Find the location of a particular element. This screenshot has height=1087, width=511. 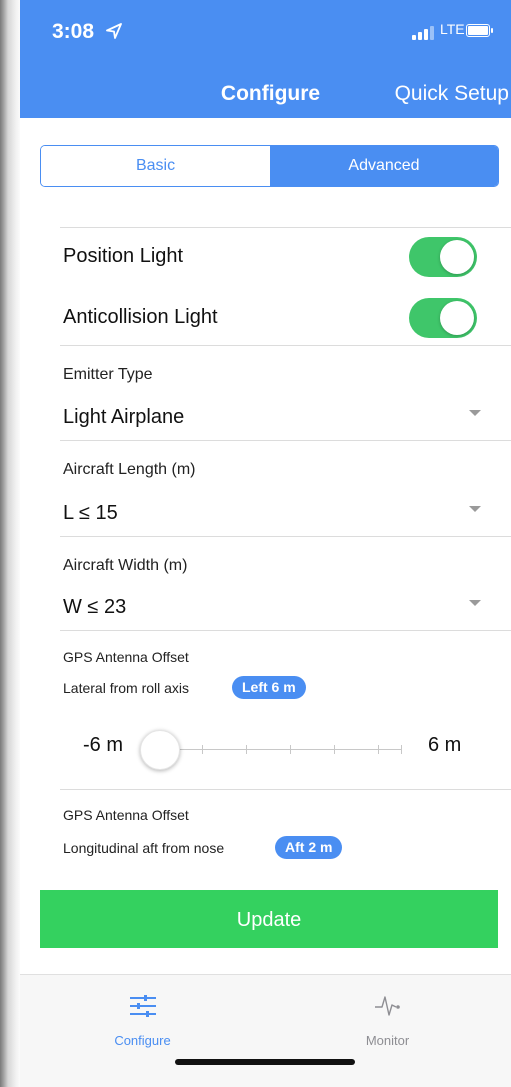

gps-lateral-subtitle: Lateral from roll axis is located at coordinates (126, 688).